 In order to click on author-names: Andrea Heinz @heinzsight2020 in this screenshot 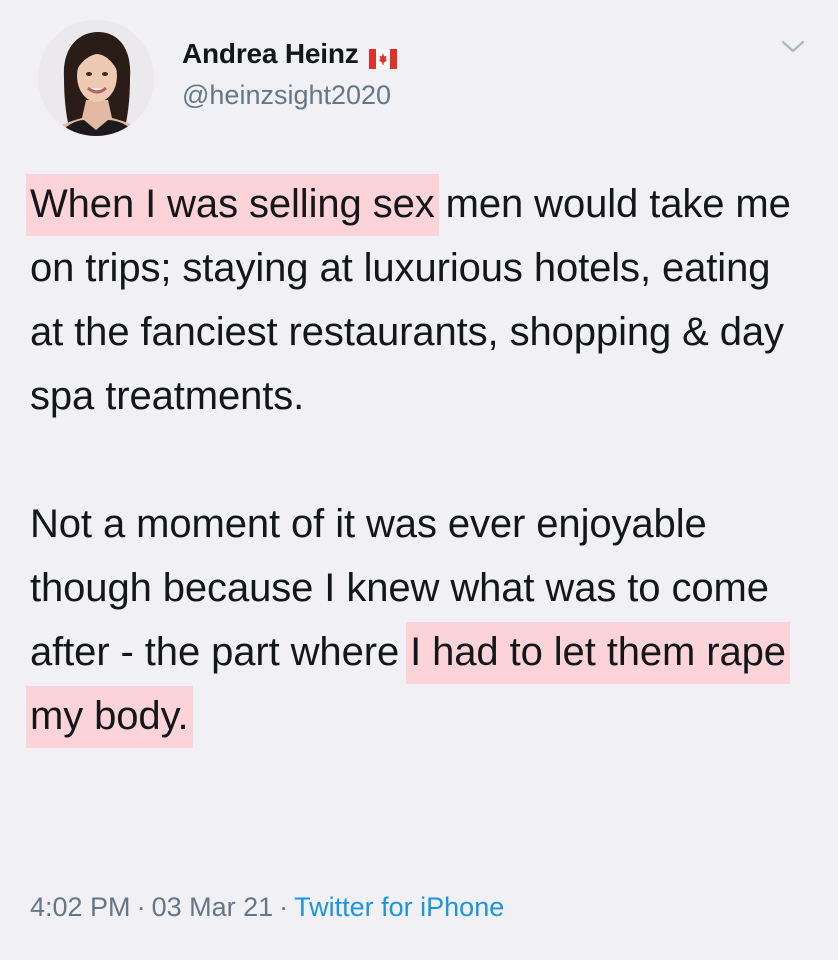, I will do `click(289, 74)`.